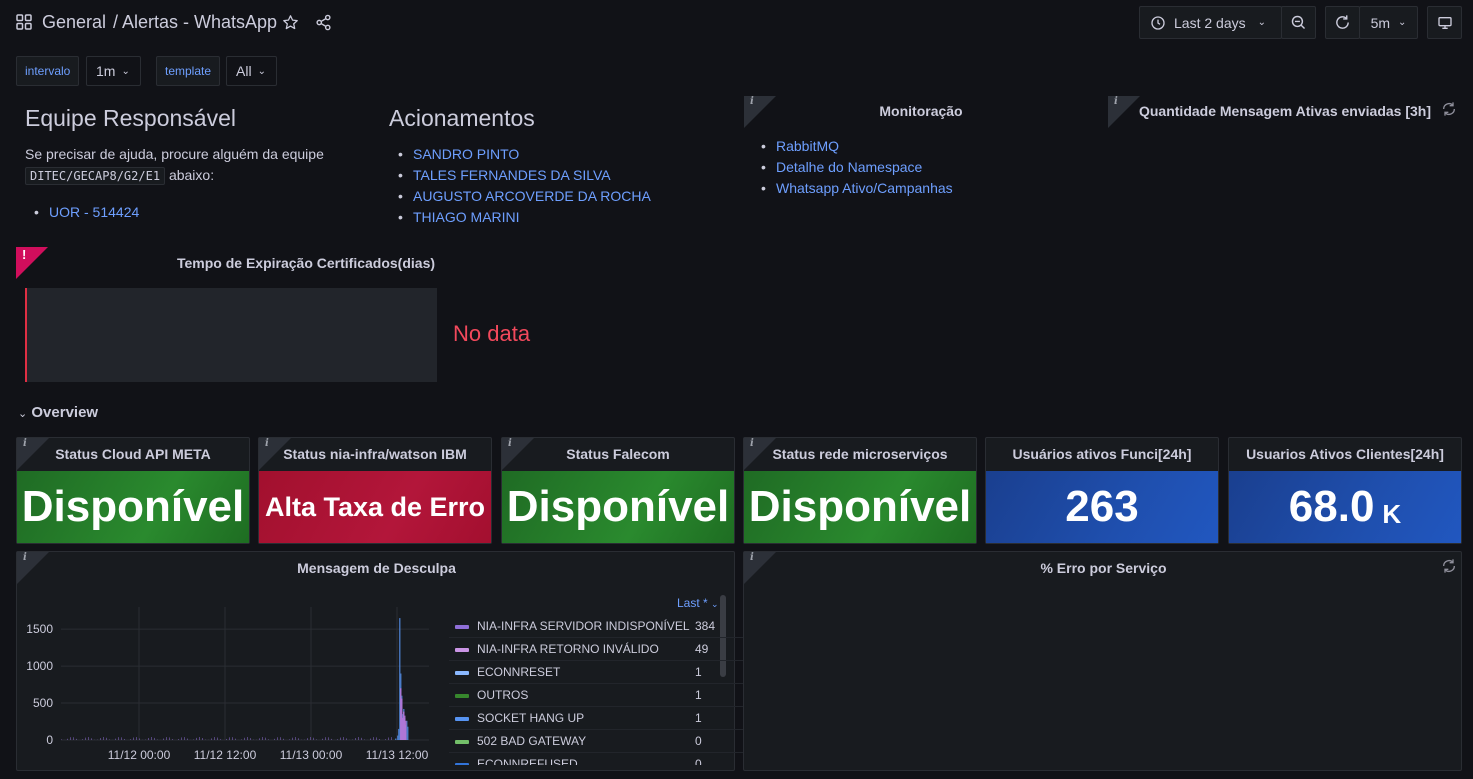  Describe the element at coordinates (311, 755) in the screenshot. I see `x-tick-label: 11/13 00:00` at that location.